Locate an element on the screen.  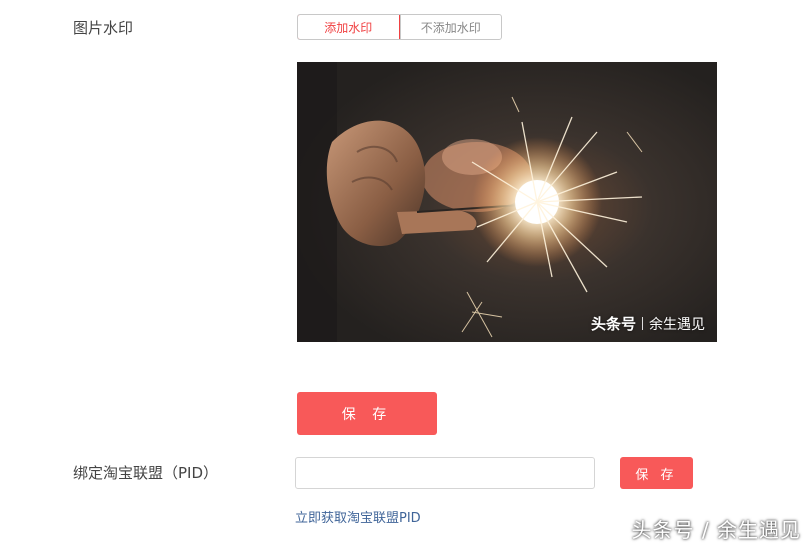
pid-save-button: 保 存 is located at coordinates (656, 473).